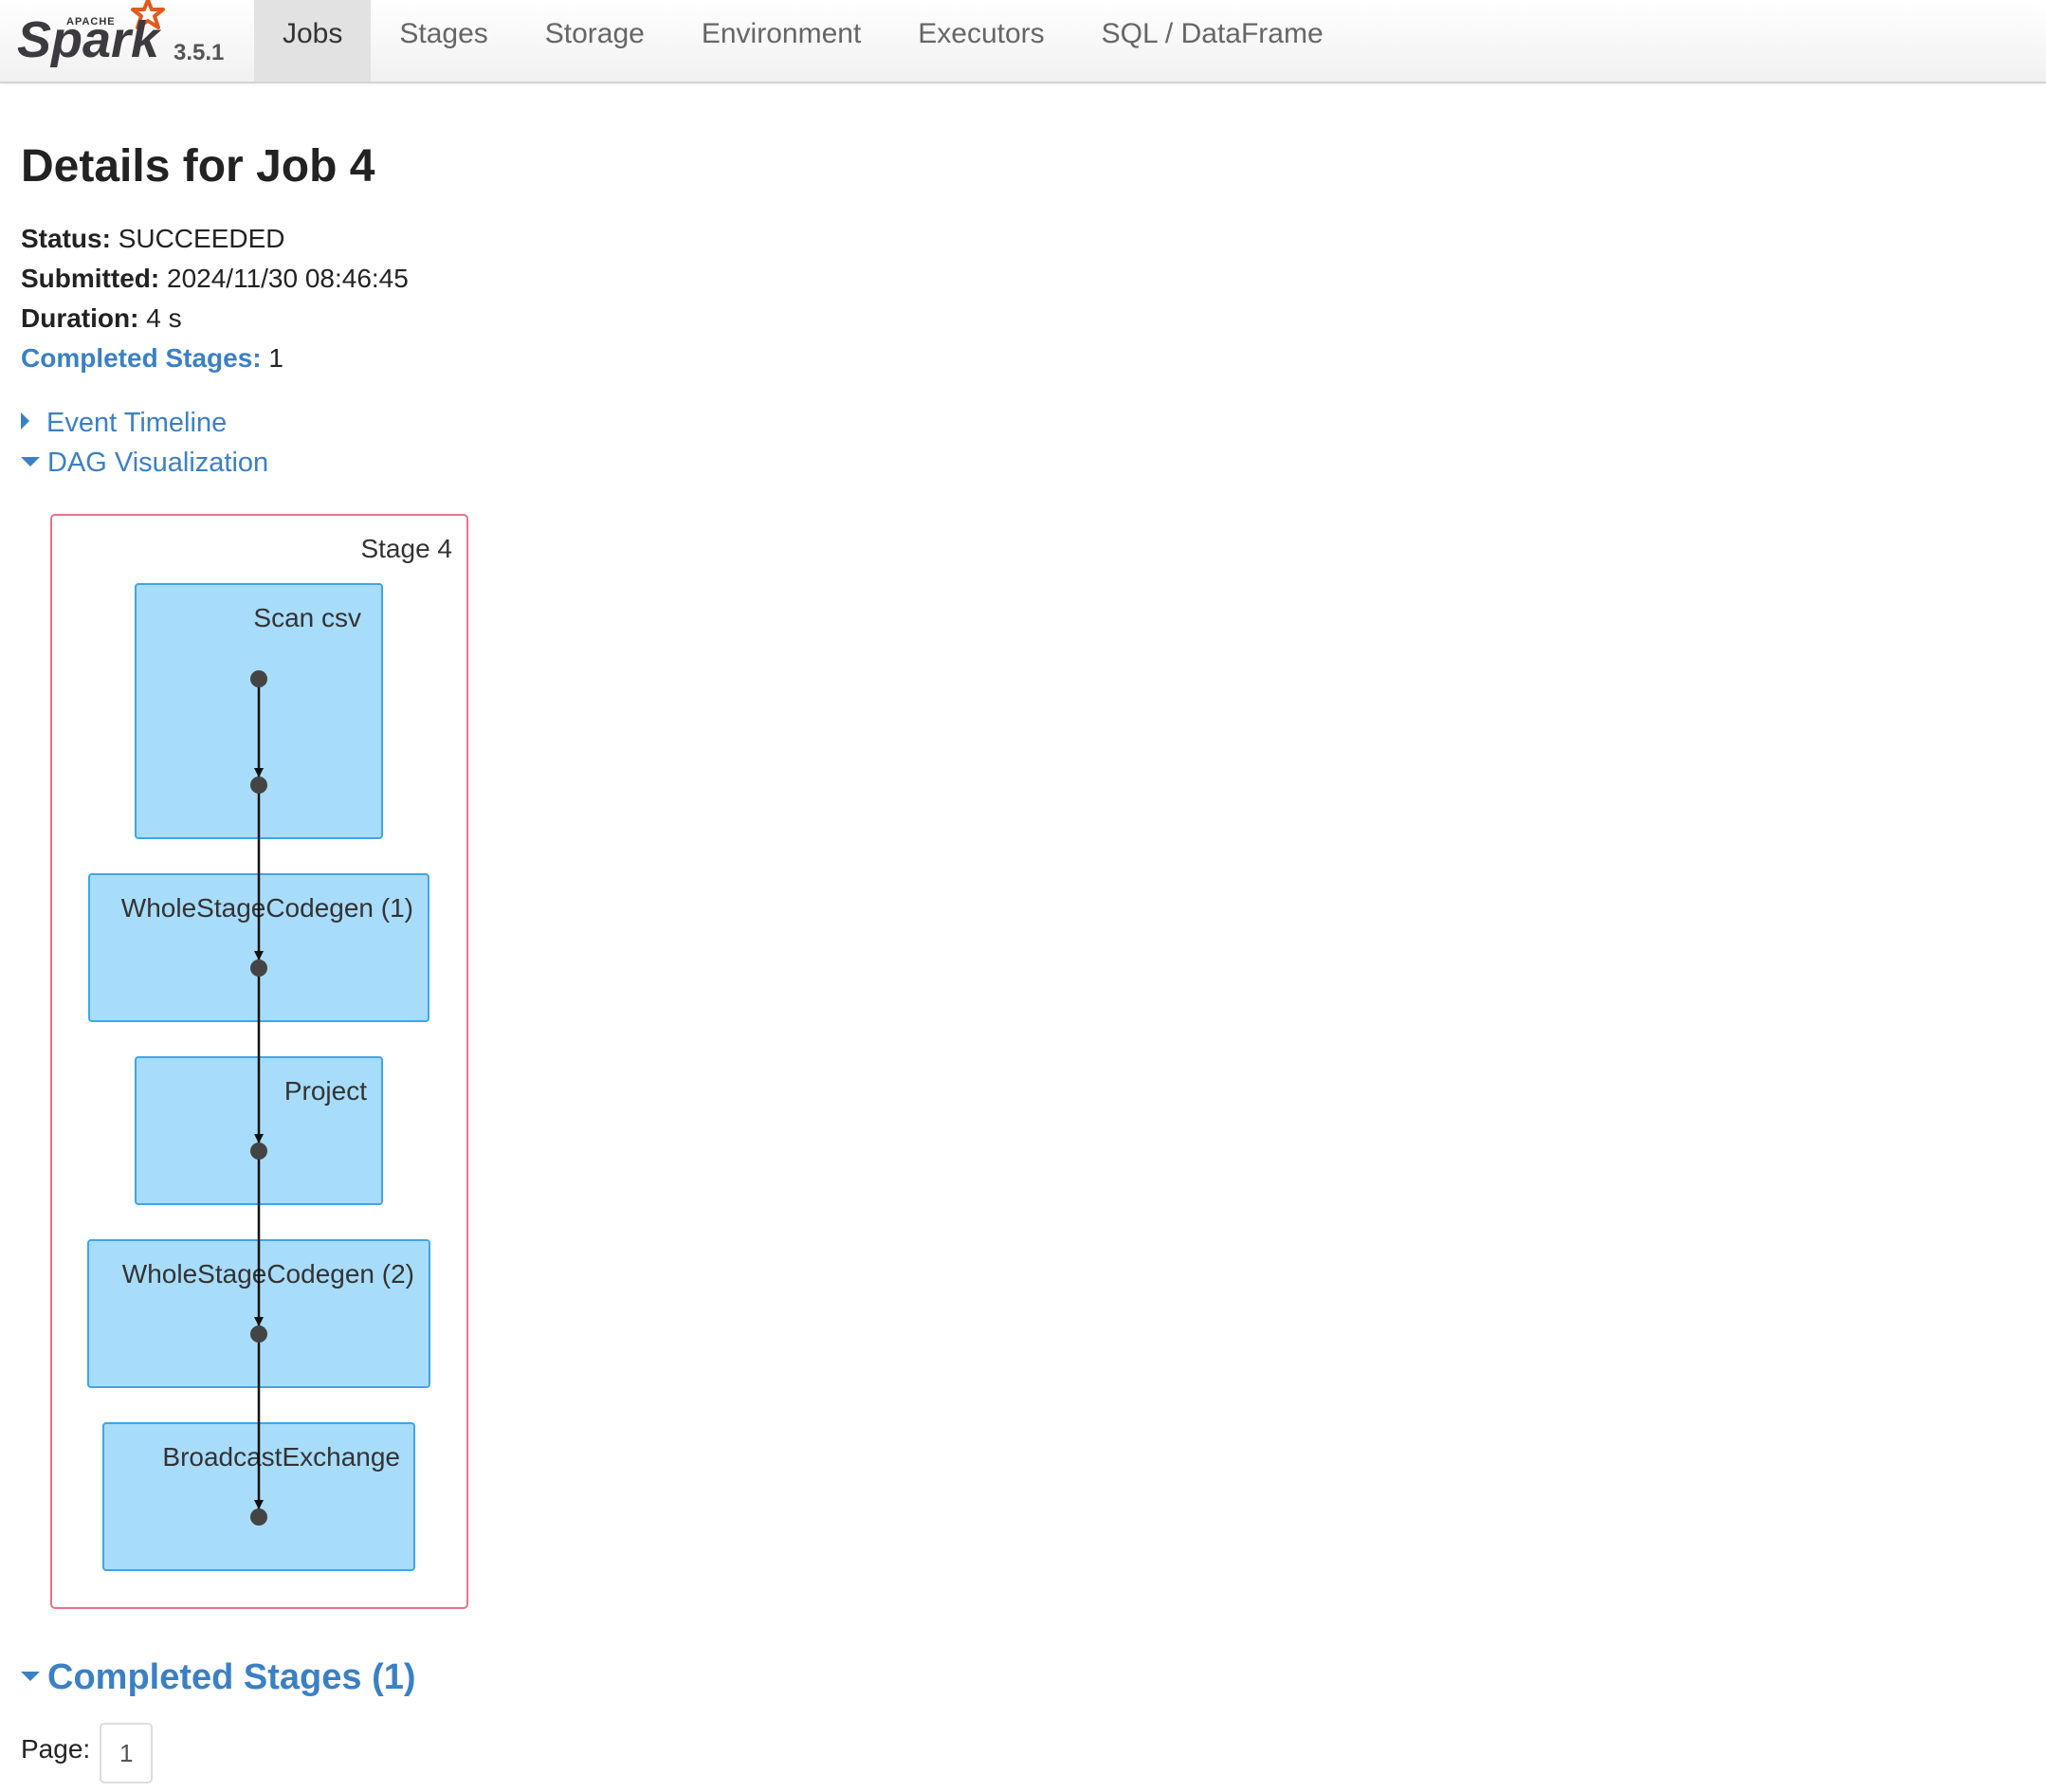  I want to click on tab-executors: Executors, so click(980, 41).